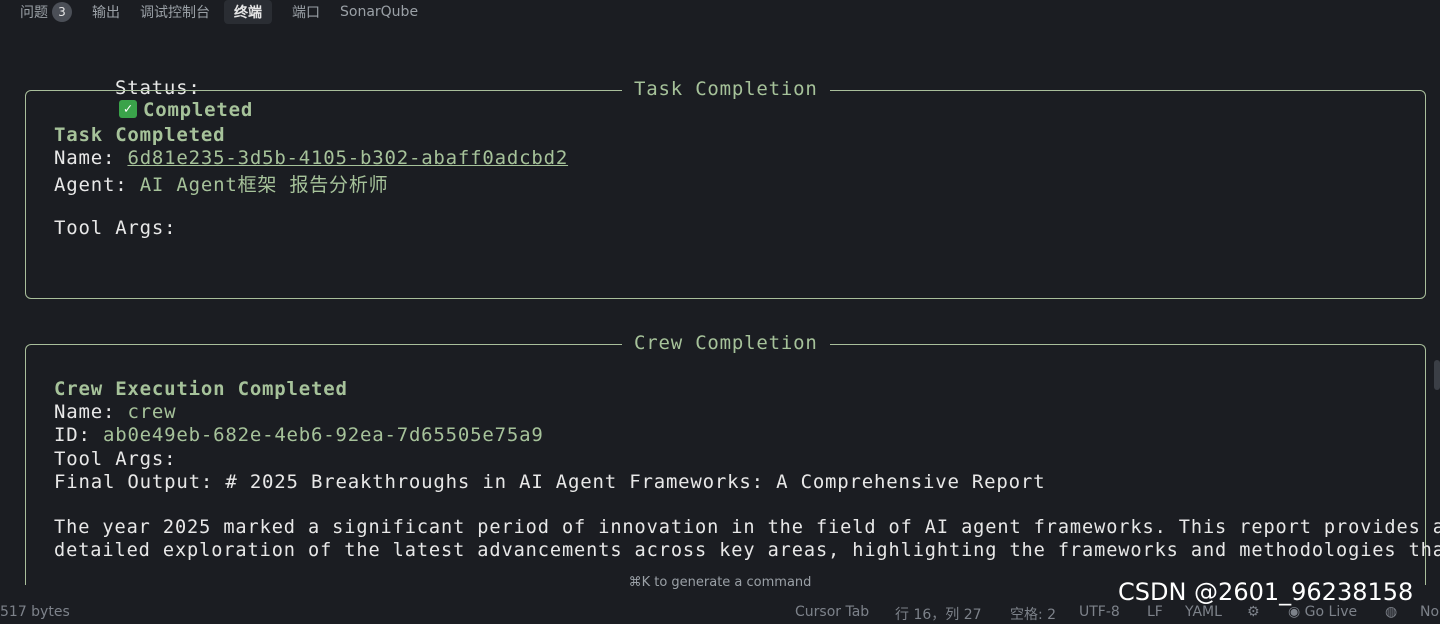 This screenshot has width=1440, height=624. What do you see at coordinates (248, 12) in the screenshot?
I see `tab-terminal: 终端` at bounding box center [248, 12].